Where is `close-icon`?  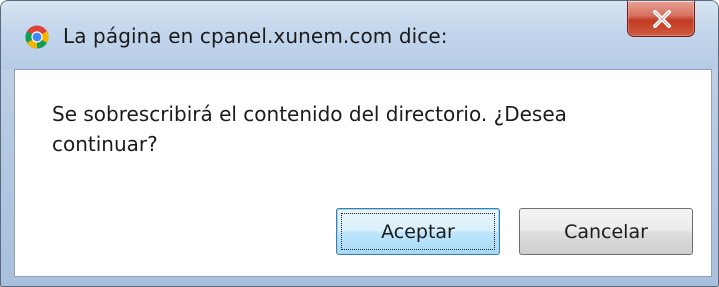
close-icon is located at coordinates (662, 19).